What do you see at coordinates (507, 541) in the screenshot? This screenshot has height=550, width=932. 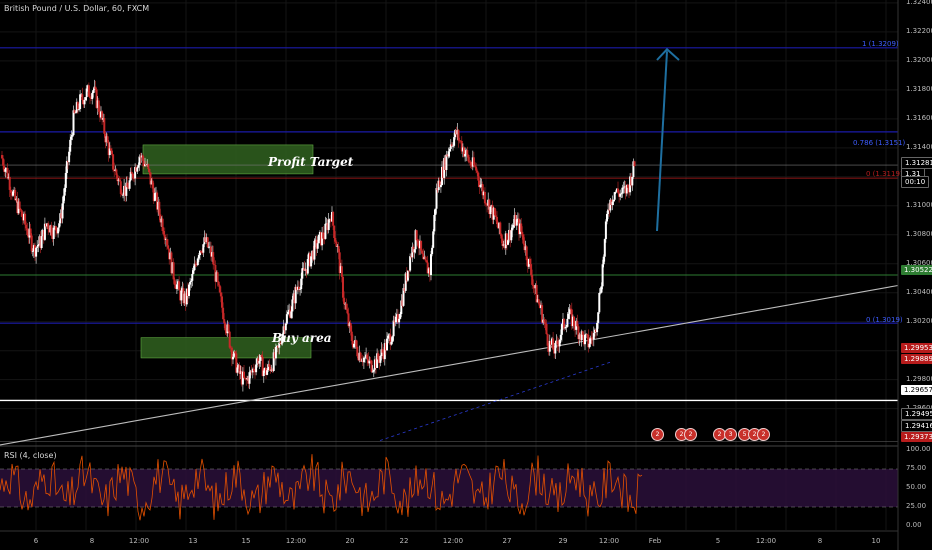 I see `time-tick-label: 27` at bounding box center [507, 541].